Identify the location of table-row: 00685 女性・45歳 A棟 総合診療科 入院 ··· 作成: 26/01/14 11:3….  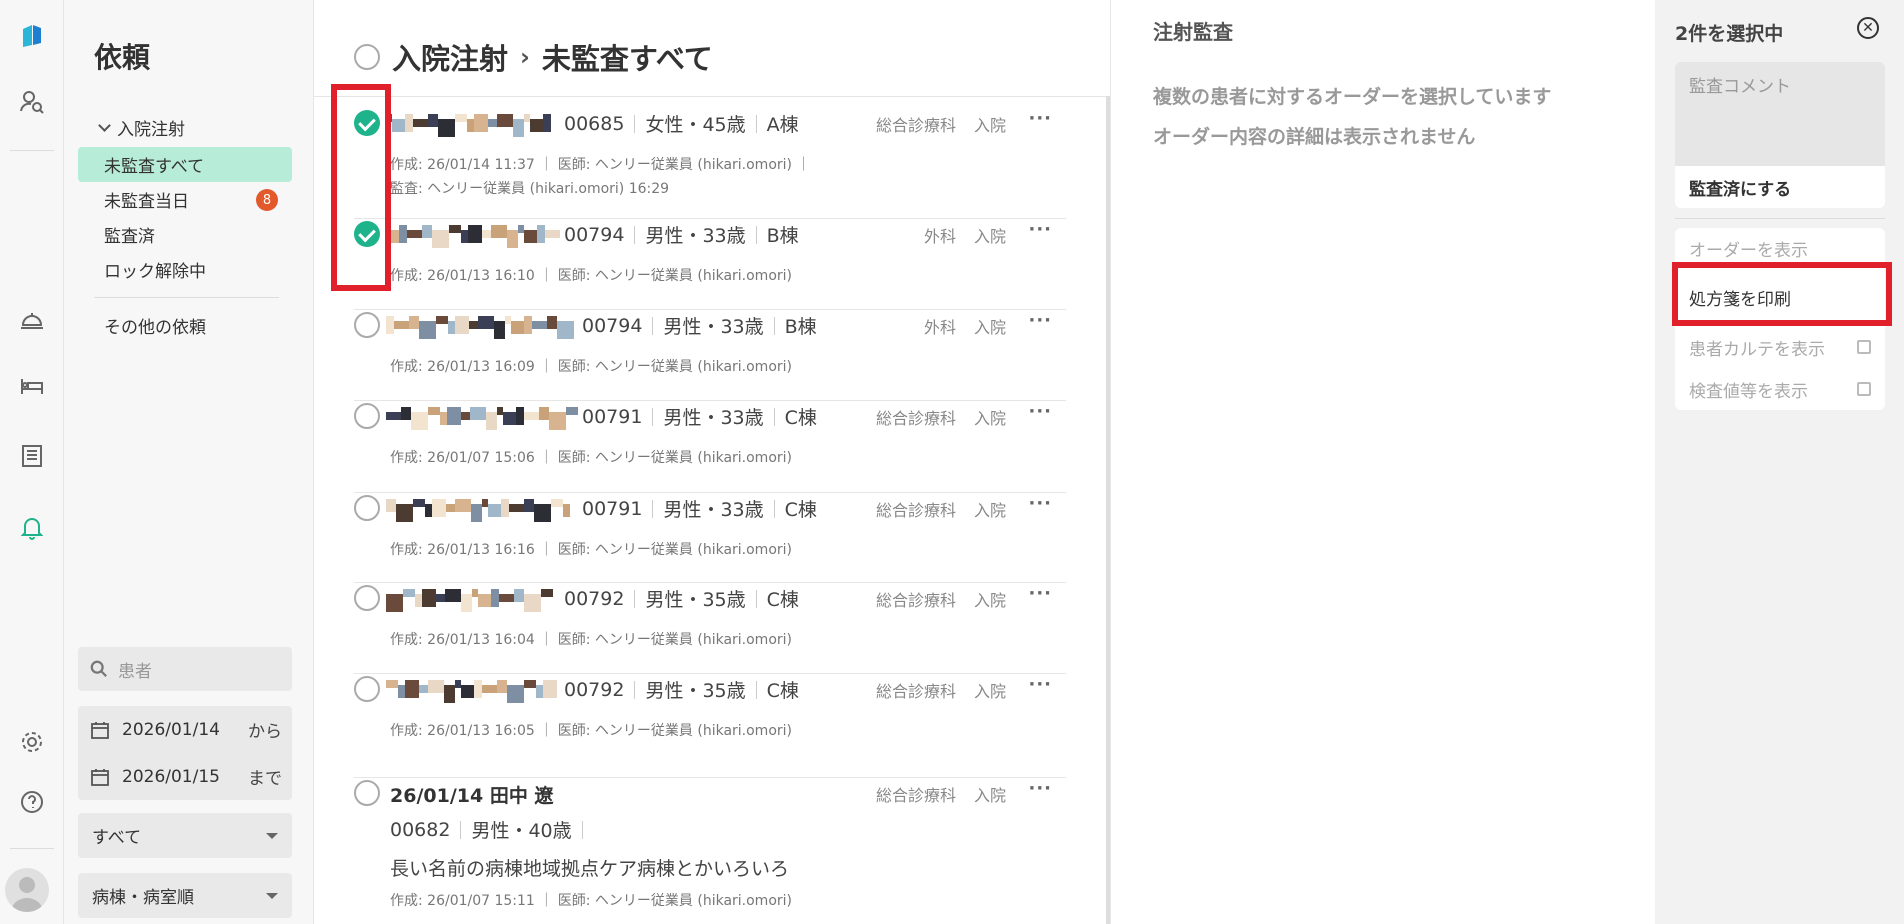
(710, 163).